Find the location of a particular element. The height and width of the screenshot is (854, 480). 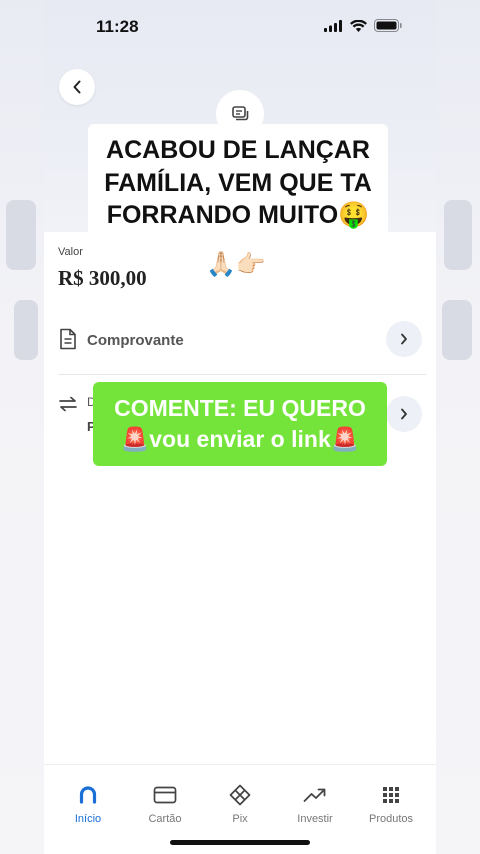

transfer-arrows-icon is located at coordinates (68, 404).